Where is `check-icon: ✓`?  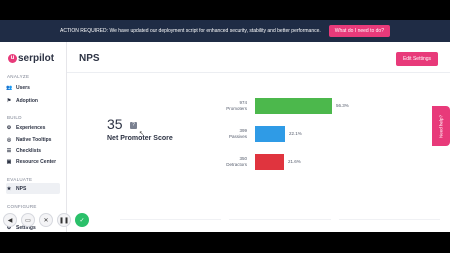
check-icon: ✓ is located at coordinates (82, 220).